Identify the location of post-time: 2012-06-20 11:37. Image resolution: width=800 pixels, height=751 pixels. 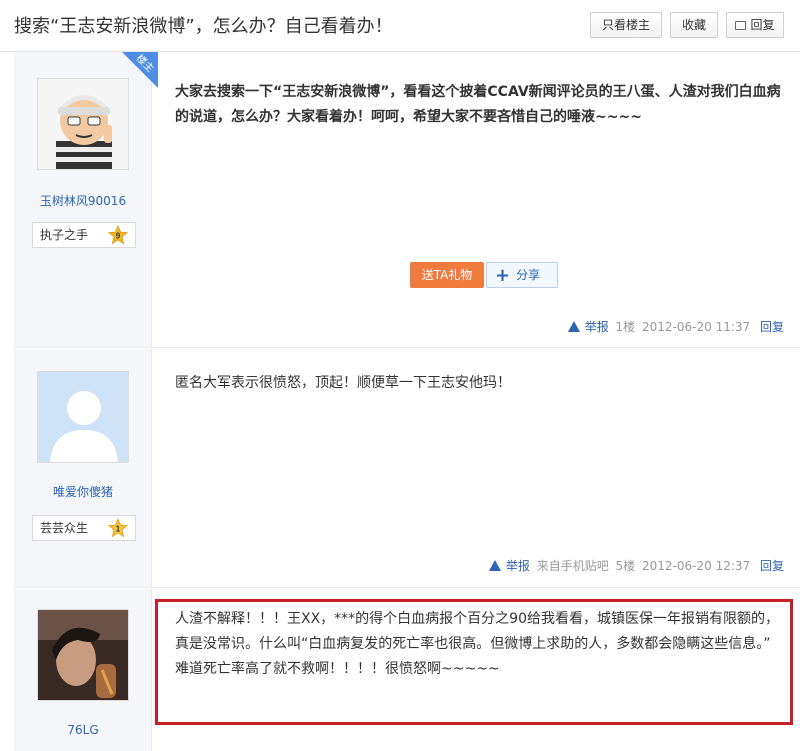
(696, 327).